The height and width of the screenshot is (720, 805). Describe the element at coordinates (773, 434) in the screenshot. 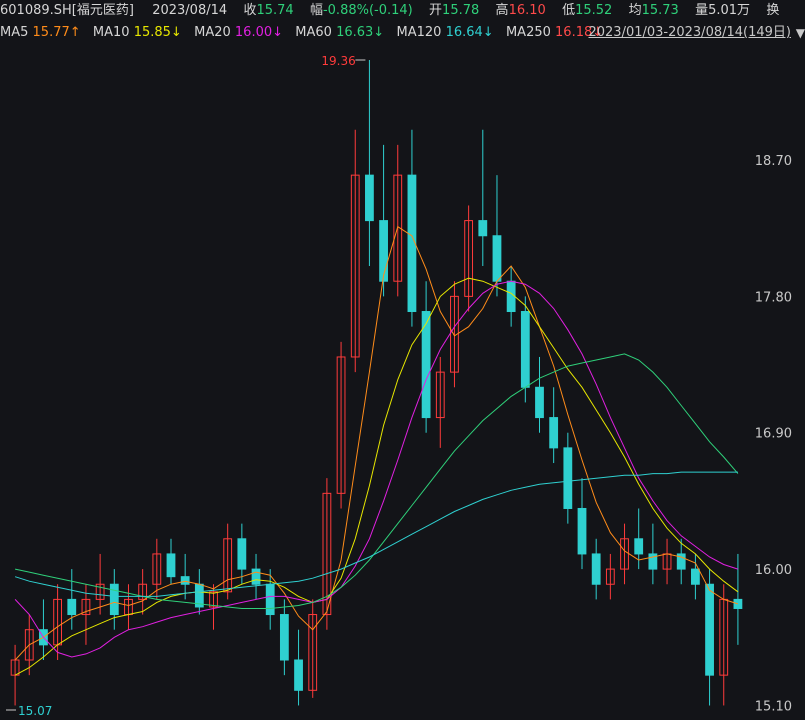

I see `y-tick-label: 16.90` at that location.